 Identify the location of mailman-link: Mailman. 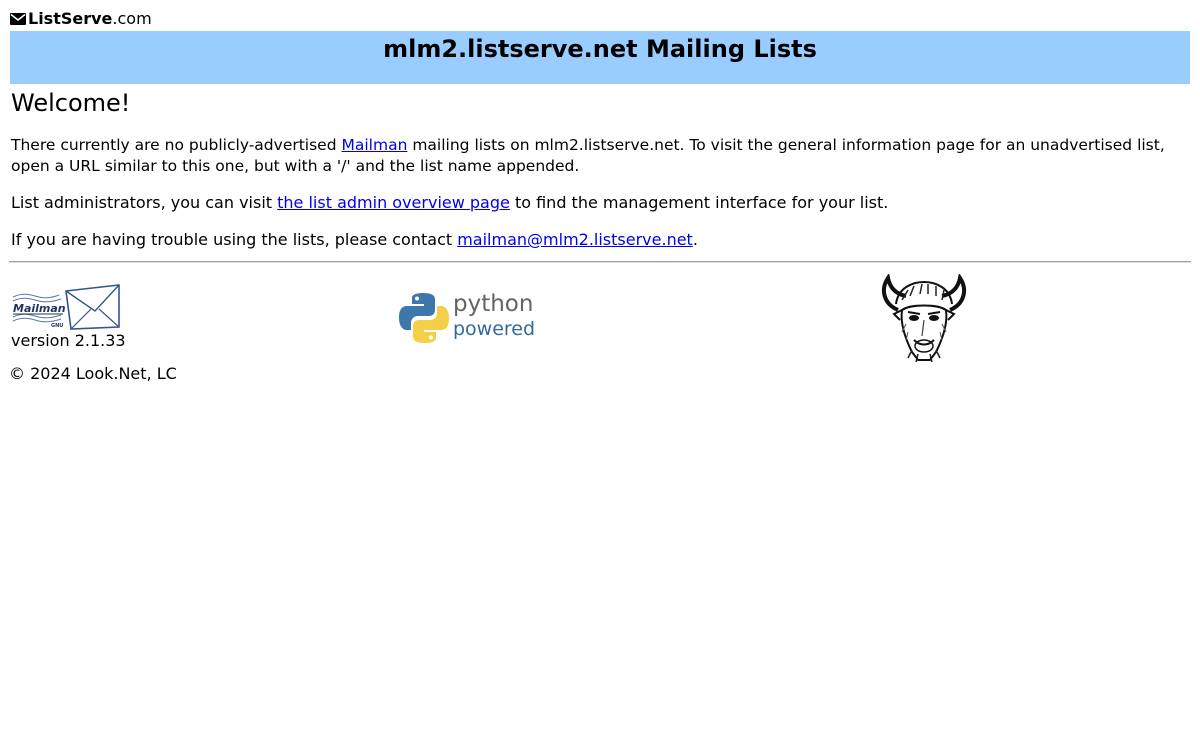
(375, 145).